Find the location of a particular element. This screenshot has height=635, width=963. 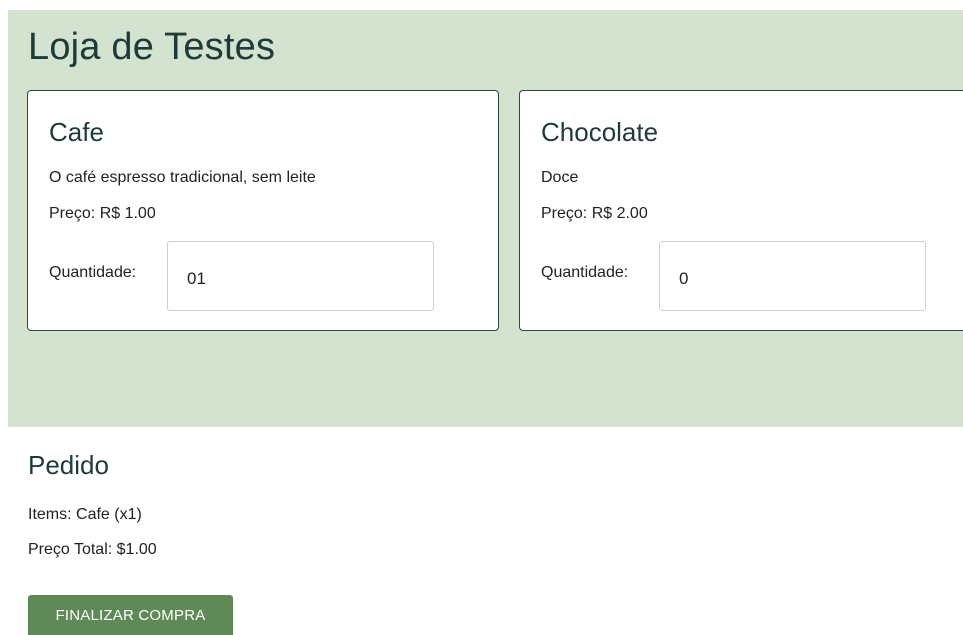

product-description: O café espresso tradicional, sem leite is located at coordinates (182, 177).